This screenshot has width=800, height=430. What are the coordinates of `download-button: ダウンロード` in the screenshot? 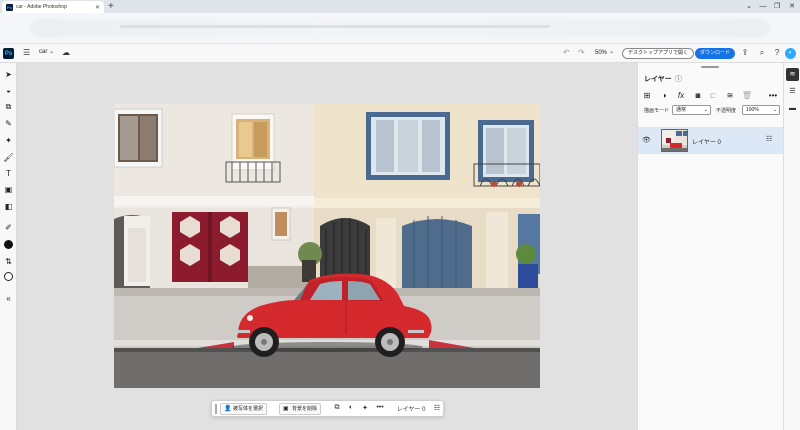 It's located at (715, 53).